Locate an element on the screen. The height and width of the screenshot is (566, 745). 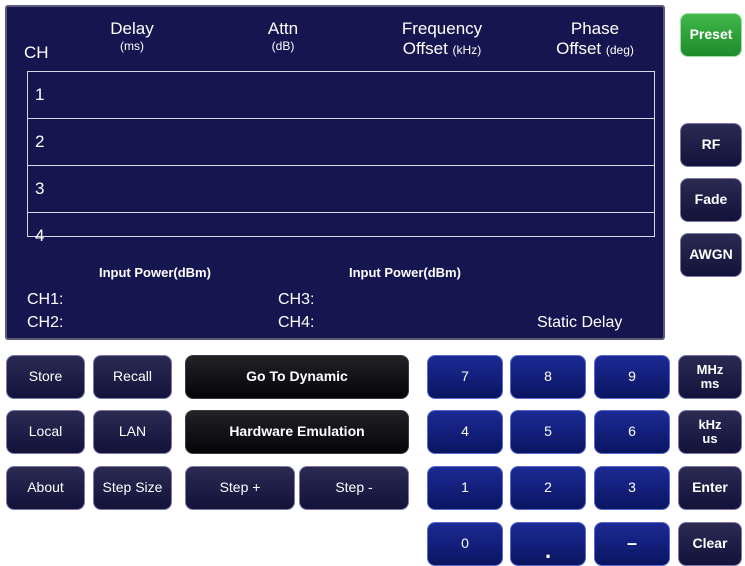
step-size-button: Step Size is located at coordinates (132, 488).